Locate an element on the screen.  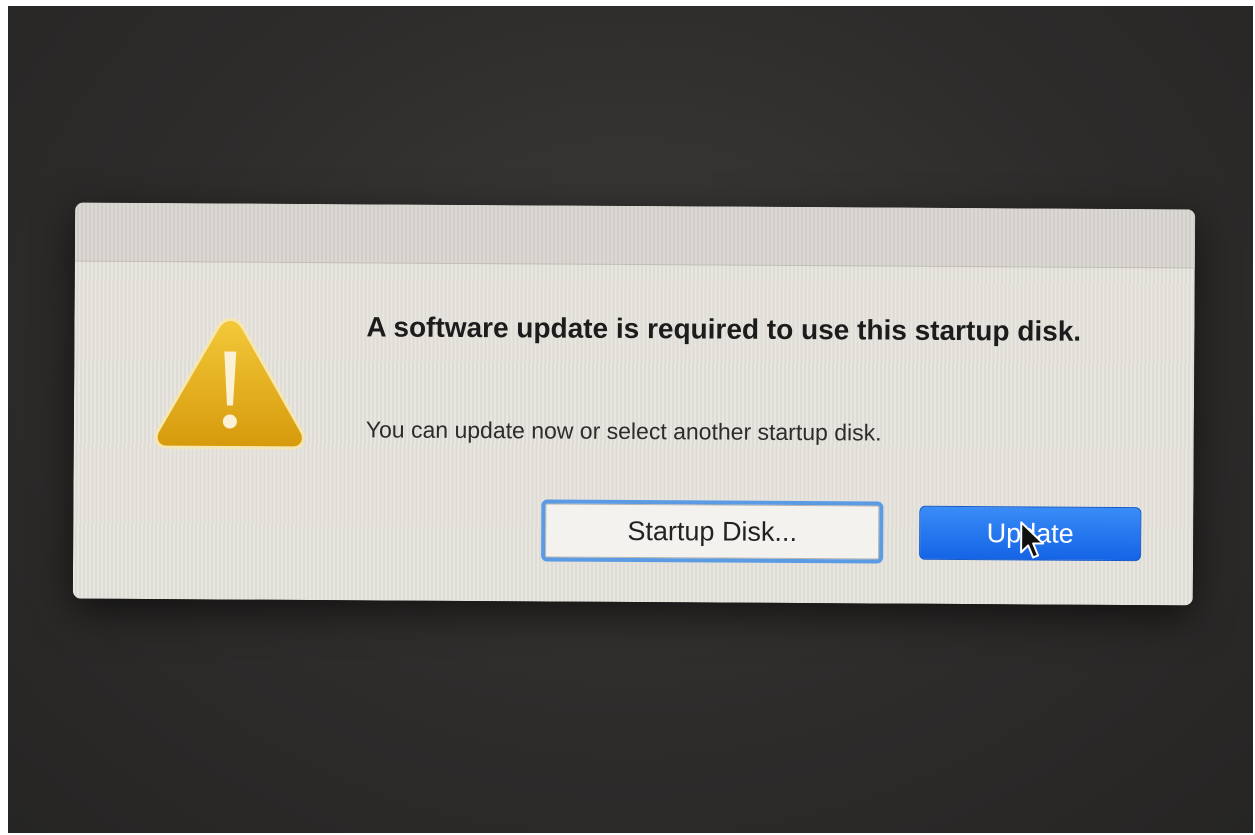
mouse-pointer-icon is located at coordinates (1032, 540).